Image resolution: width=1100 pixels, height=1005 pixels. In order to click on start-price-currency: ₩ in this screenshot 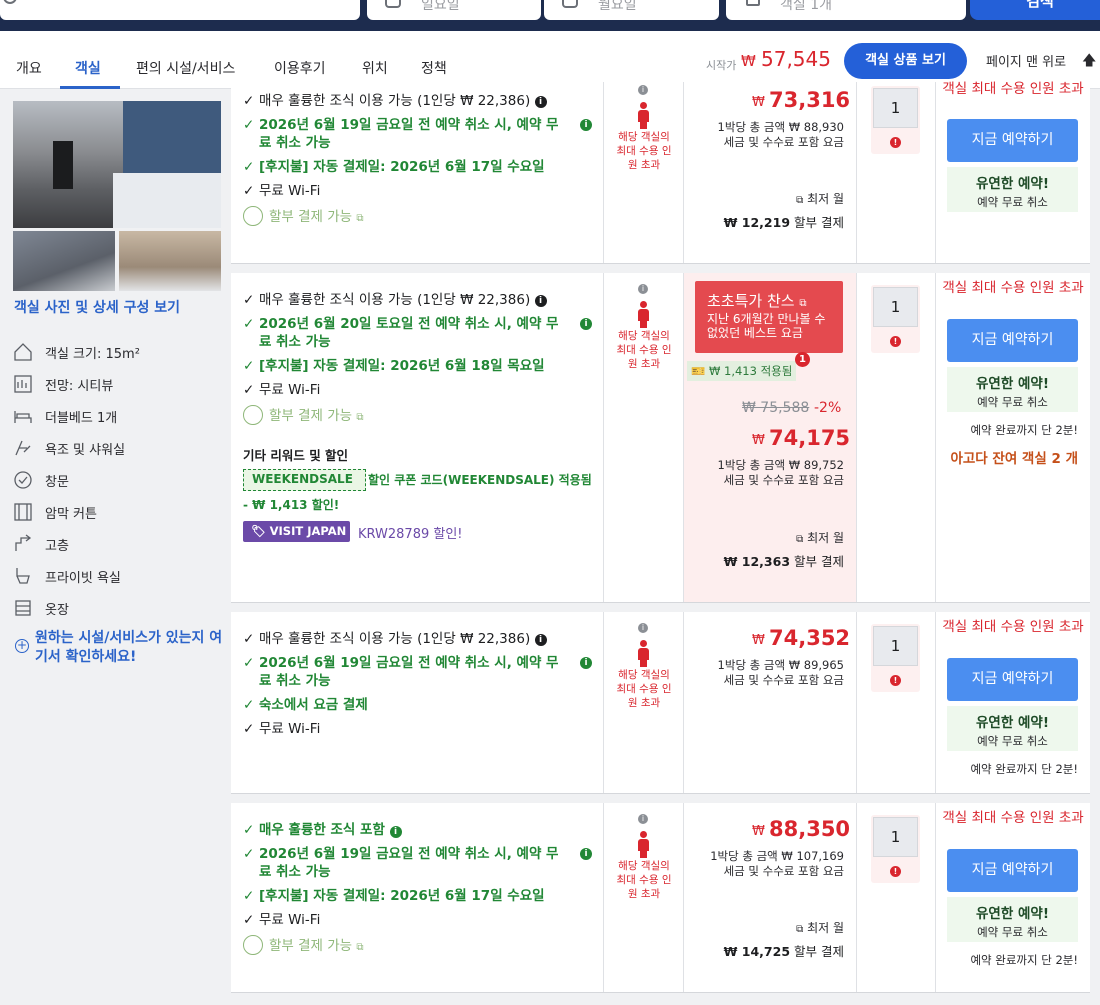, I will do `click(748, 61)`.